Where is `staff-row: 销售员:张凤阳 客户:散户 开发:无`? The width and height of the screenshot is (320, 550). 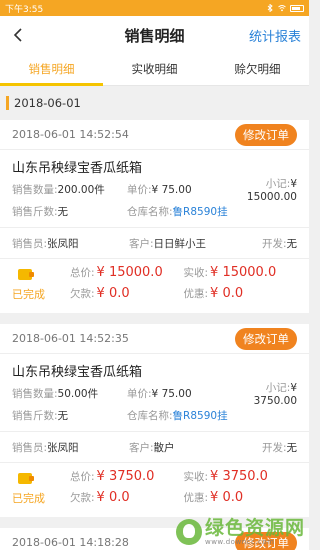
staff-row: 销售员:张凤阳 客户:散户 开发:无 is located at coordinates (154, 447).